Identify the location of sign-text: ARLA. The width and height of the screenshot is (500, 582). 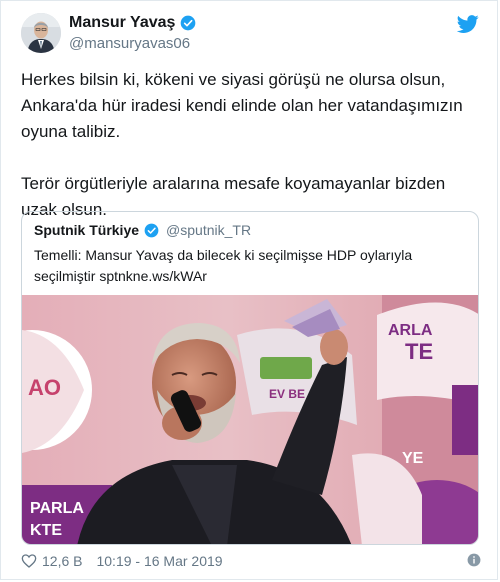
(410, 330).